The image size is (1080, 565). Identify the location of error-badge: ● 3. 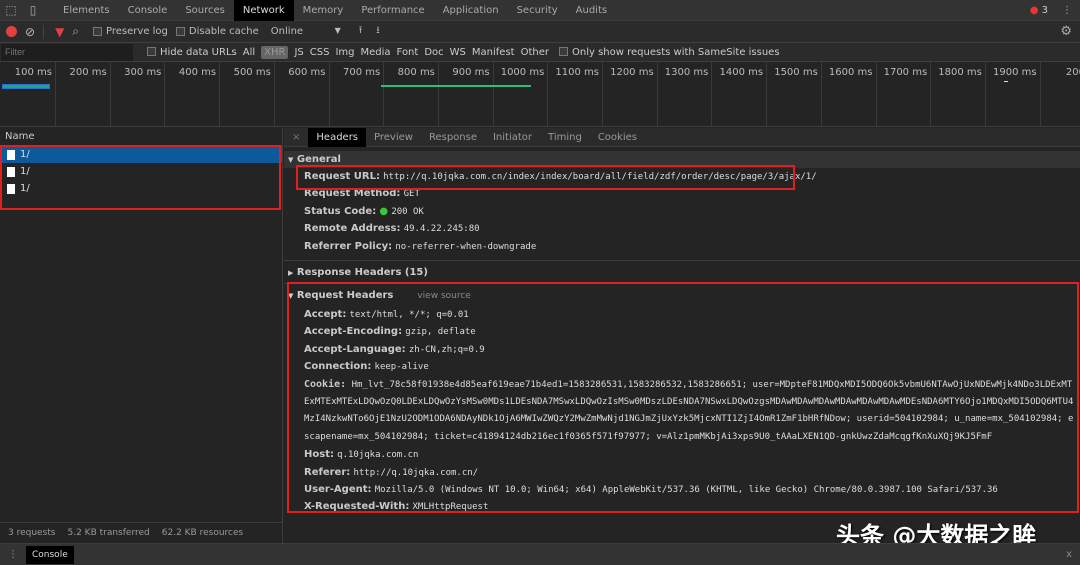
(1039, 10).